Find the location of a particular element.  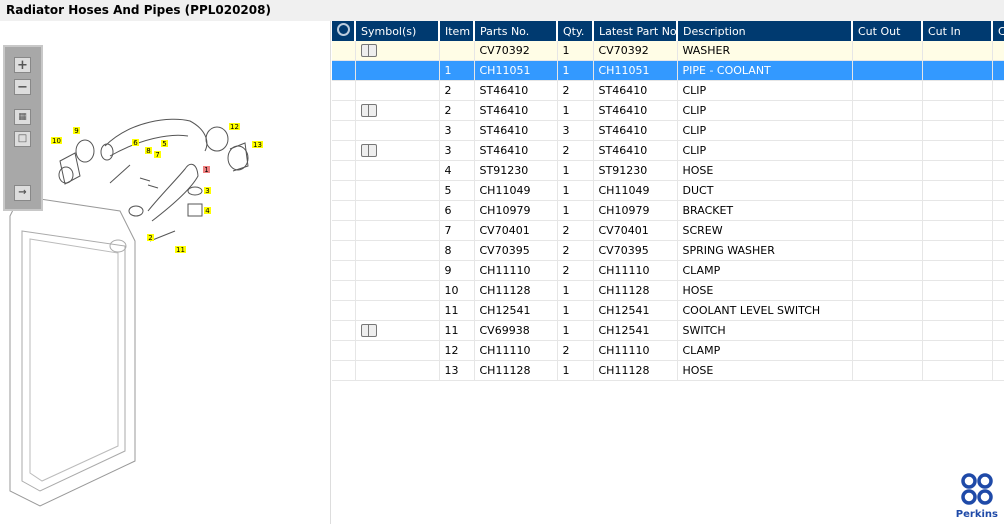

table-row: 7 CV70401 2 CV70401 SCREW is located at coordinates (668, 230).